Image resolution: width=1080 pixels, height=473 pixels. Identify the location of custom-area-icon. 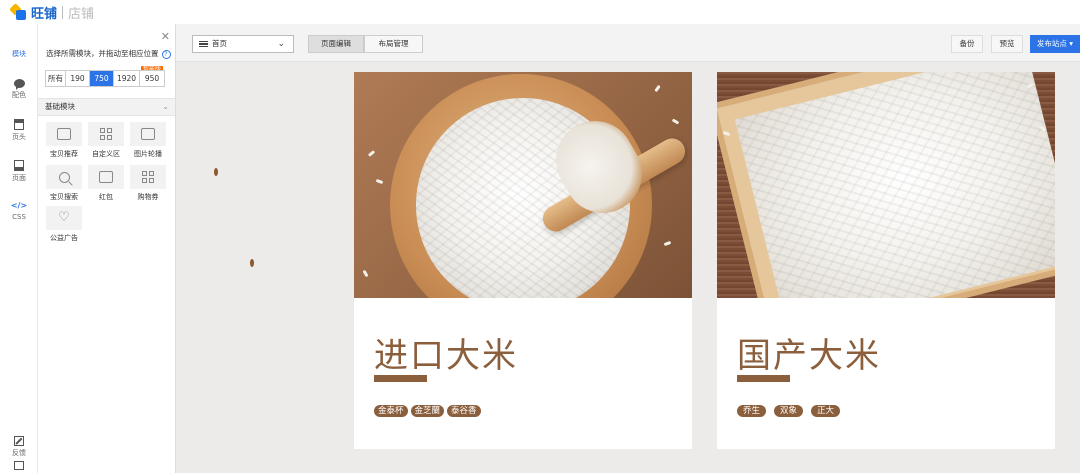
(106, 134).